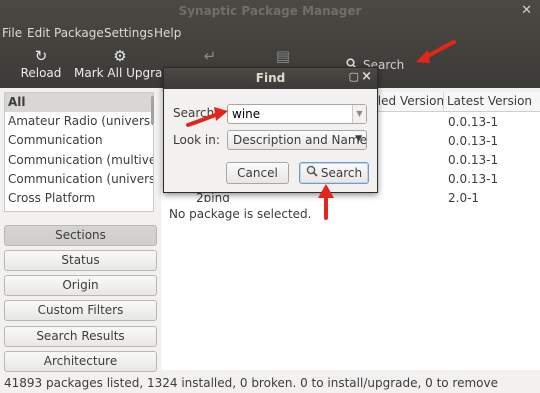  What do you see at coordinates (120, 73) in the screenshot?
I see `mark-all-label: Mark All Upgrades` at bounding box center [120, 73].